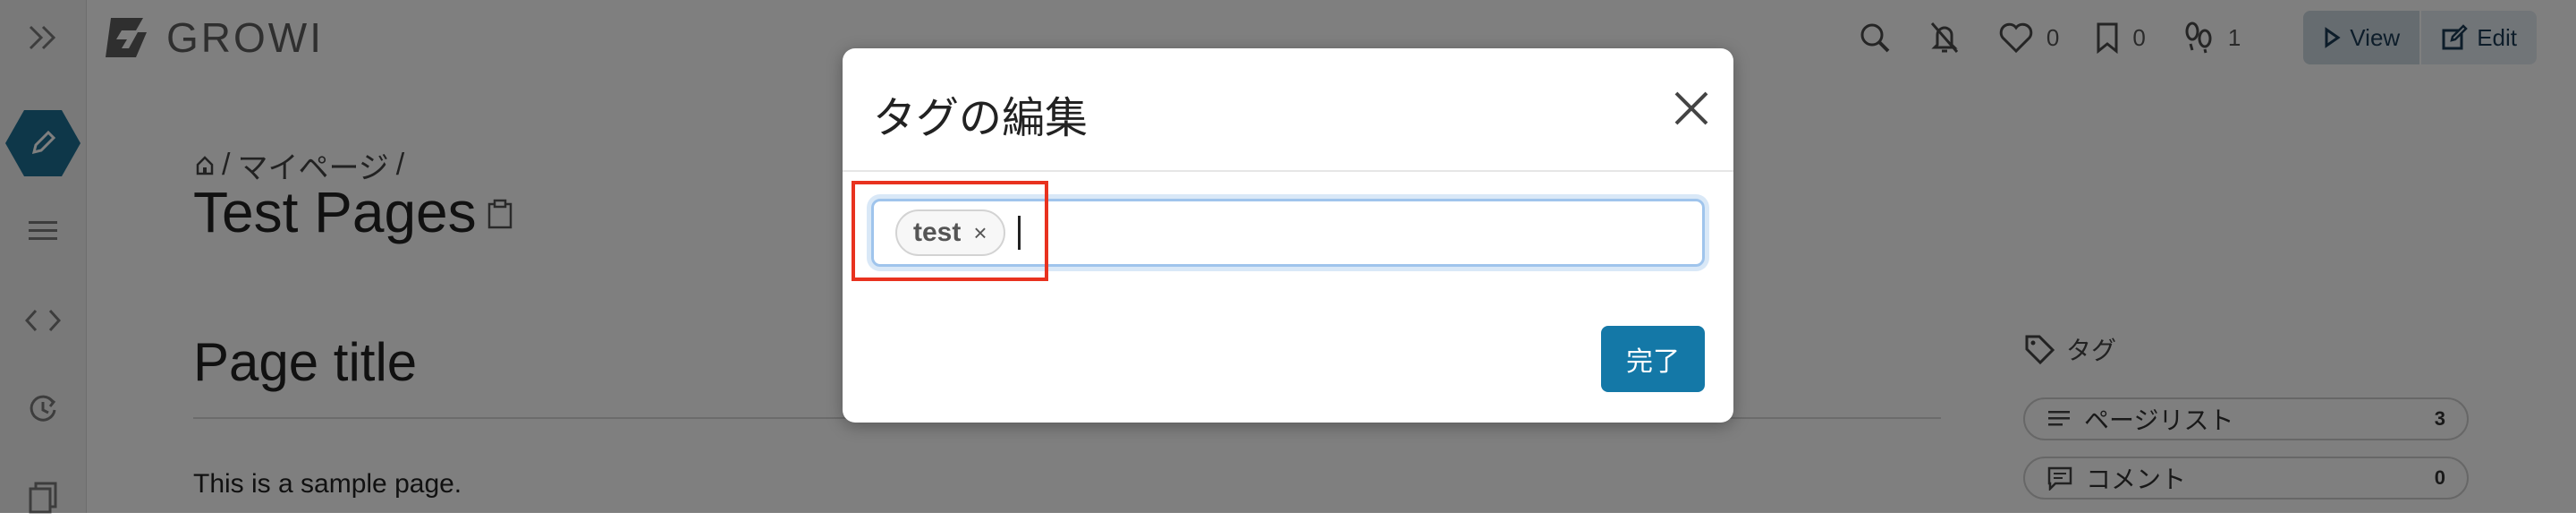 The height and width of the screenshot is (521, 2576). What do you see at coordinates (981, 118) in the screenshot?
I see `modal-title: タグの編集` at bounding box center [981, 118].